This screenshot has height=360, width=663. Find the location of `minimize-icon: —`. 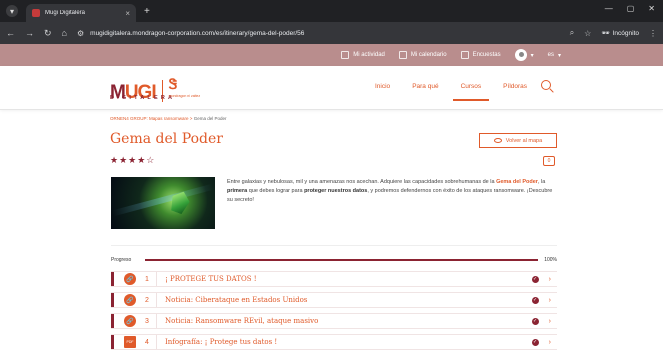

minimize-icon: — is located at coordinates (609, 8).